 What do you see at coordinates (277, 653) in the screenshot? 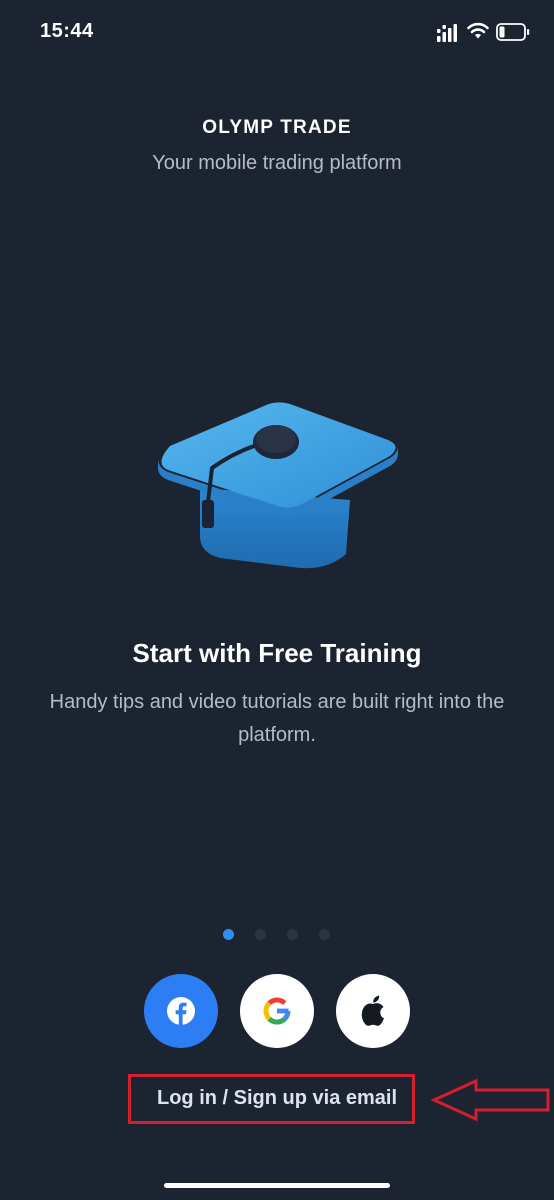
I see `slide-title: Start with Free Training` at bounding box center [277, 653].